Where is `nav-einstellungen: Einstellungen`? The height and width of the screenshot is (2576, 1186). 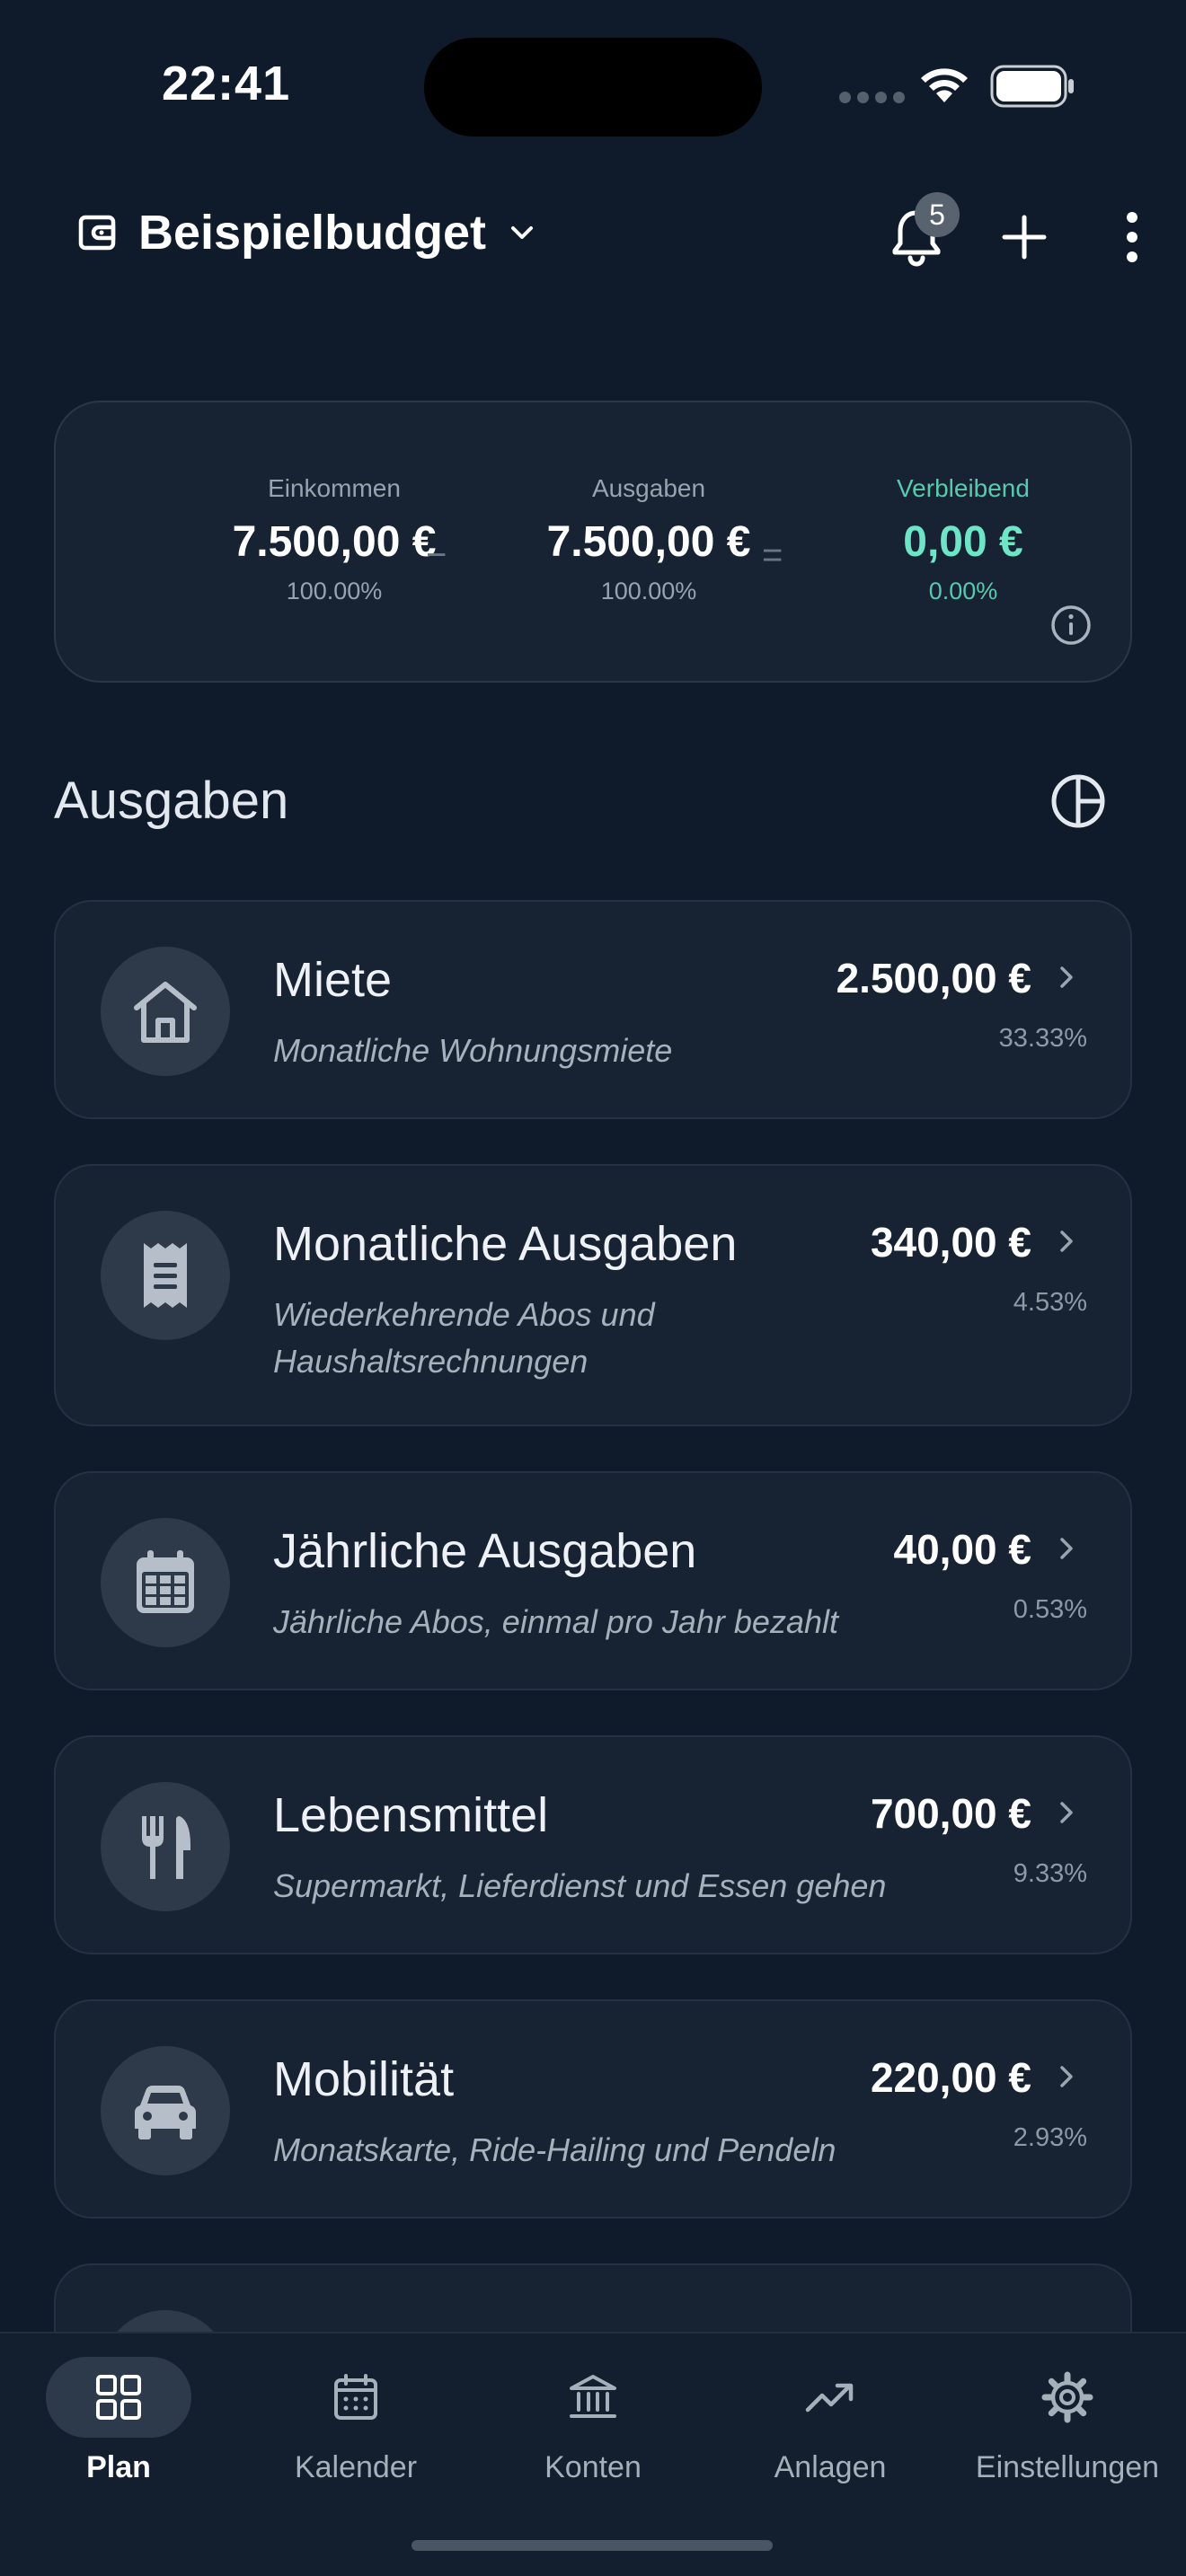 nav-einstellungen: Einstellungen is located at coordinates (1067, 2421).